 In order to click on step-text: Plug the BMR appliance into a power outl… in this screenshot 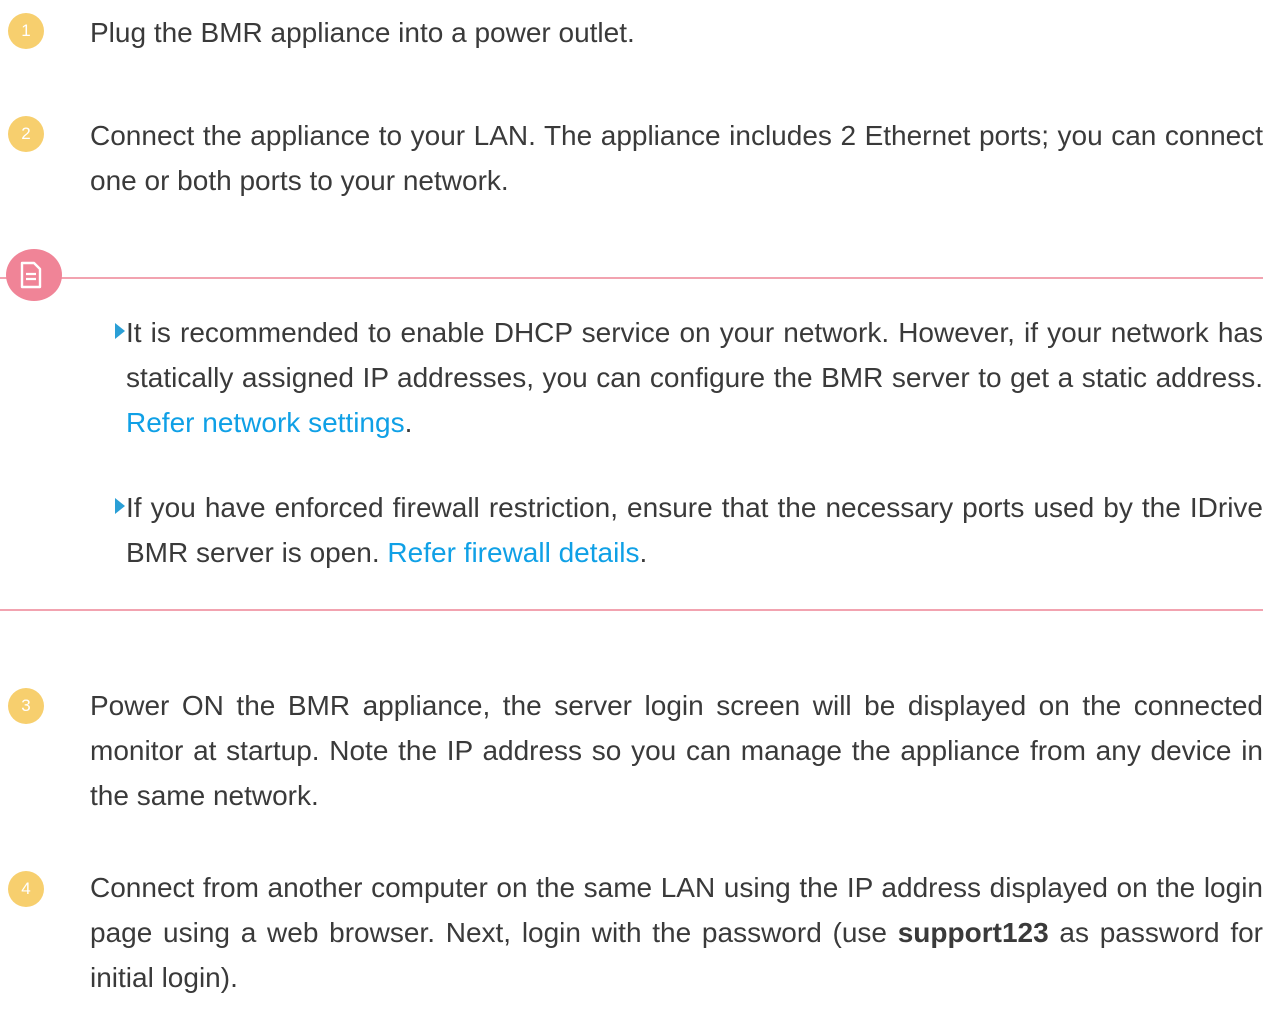, I will do `click(362, 32)`.